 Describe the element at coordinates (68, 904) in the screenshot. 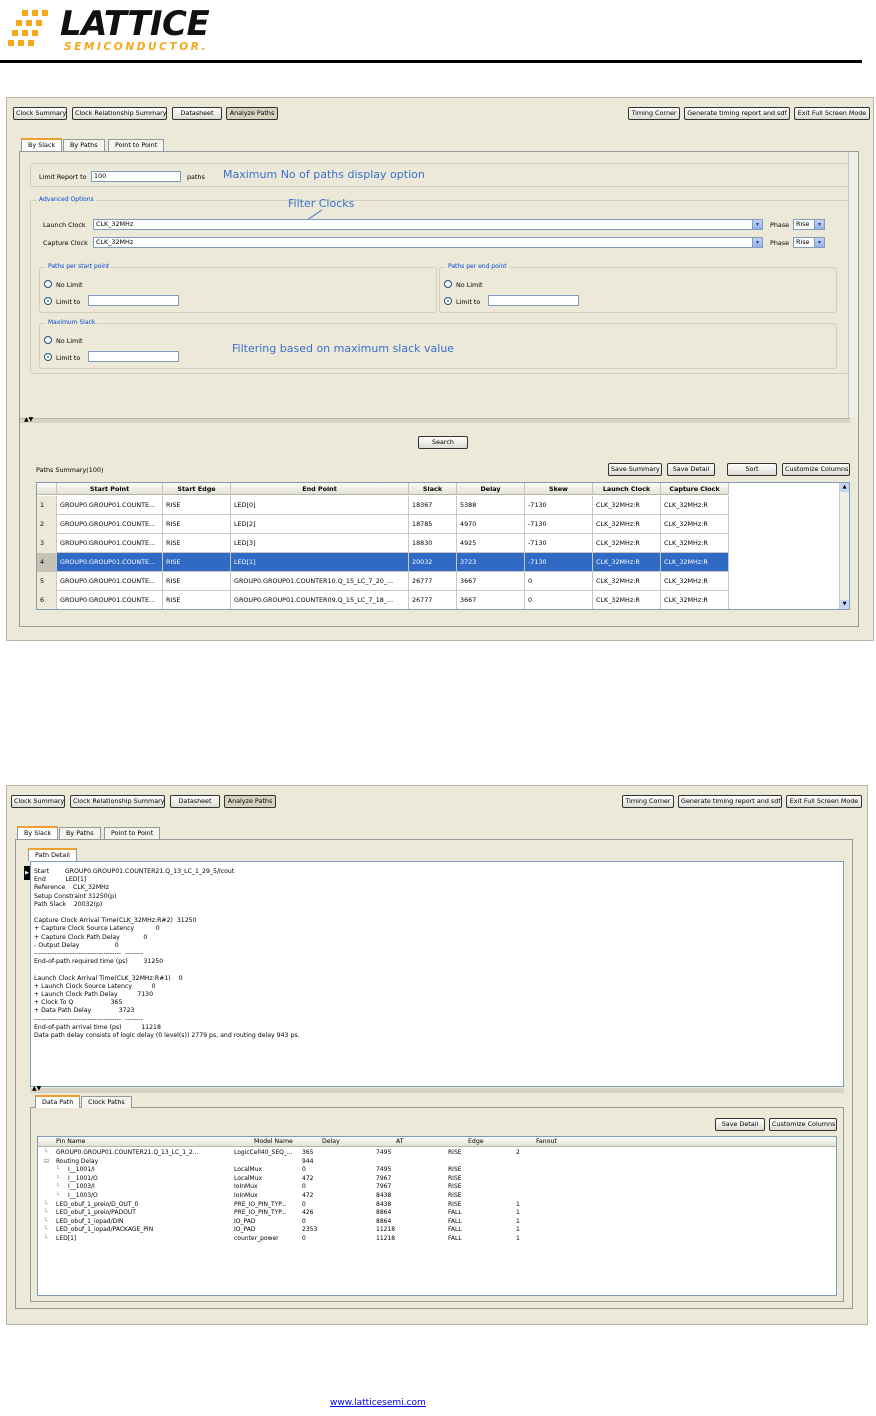

I see `detail-line: Path Slack 20032(p)` at that location.